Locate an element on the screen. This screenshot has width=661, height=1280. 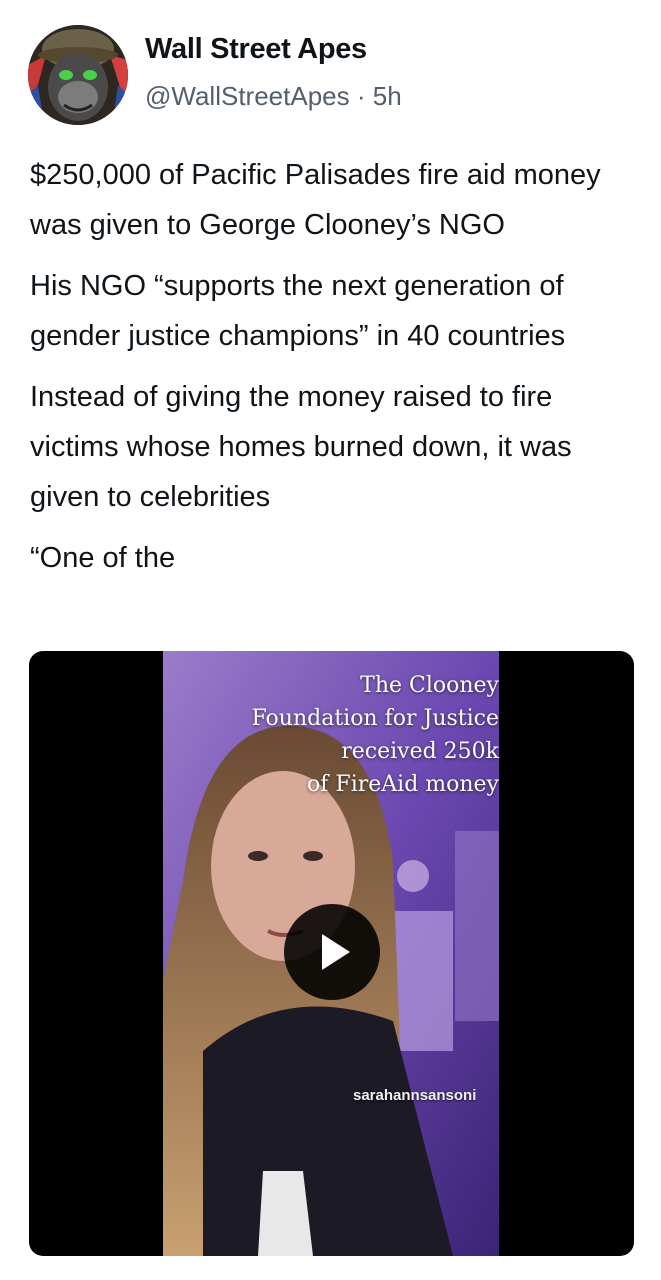
caption-line: The Clooney is located at coordinates (429, 685).